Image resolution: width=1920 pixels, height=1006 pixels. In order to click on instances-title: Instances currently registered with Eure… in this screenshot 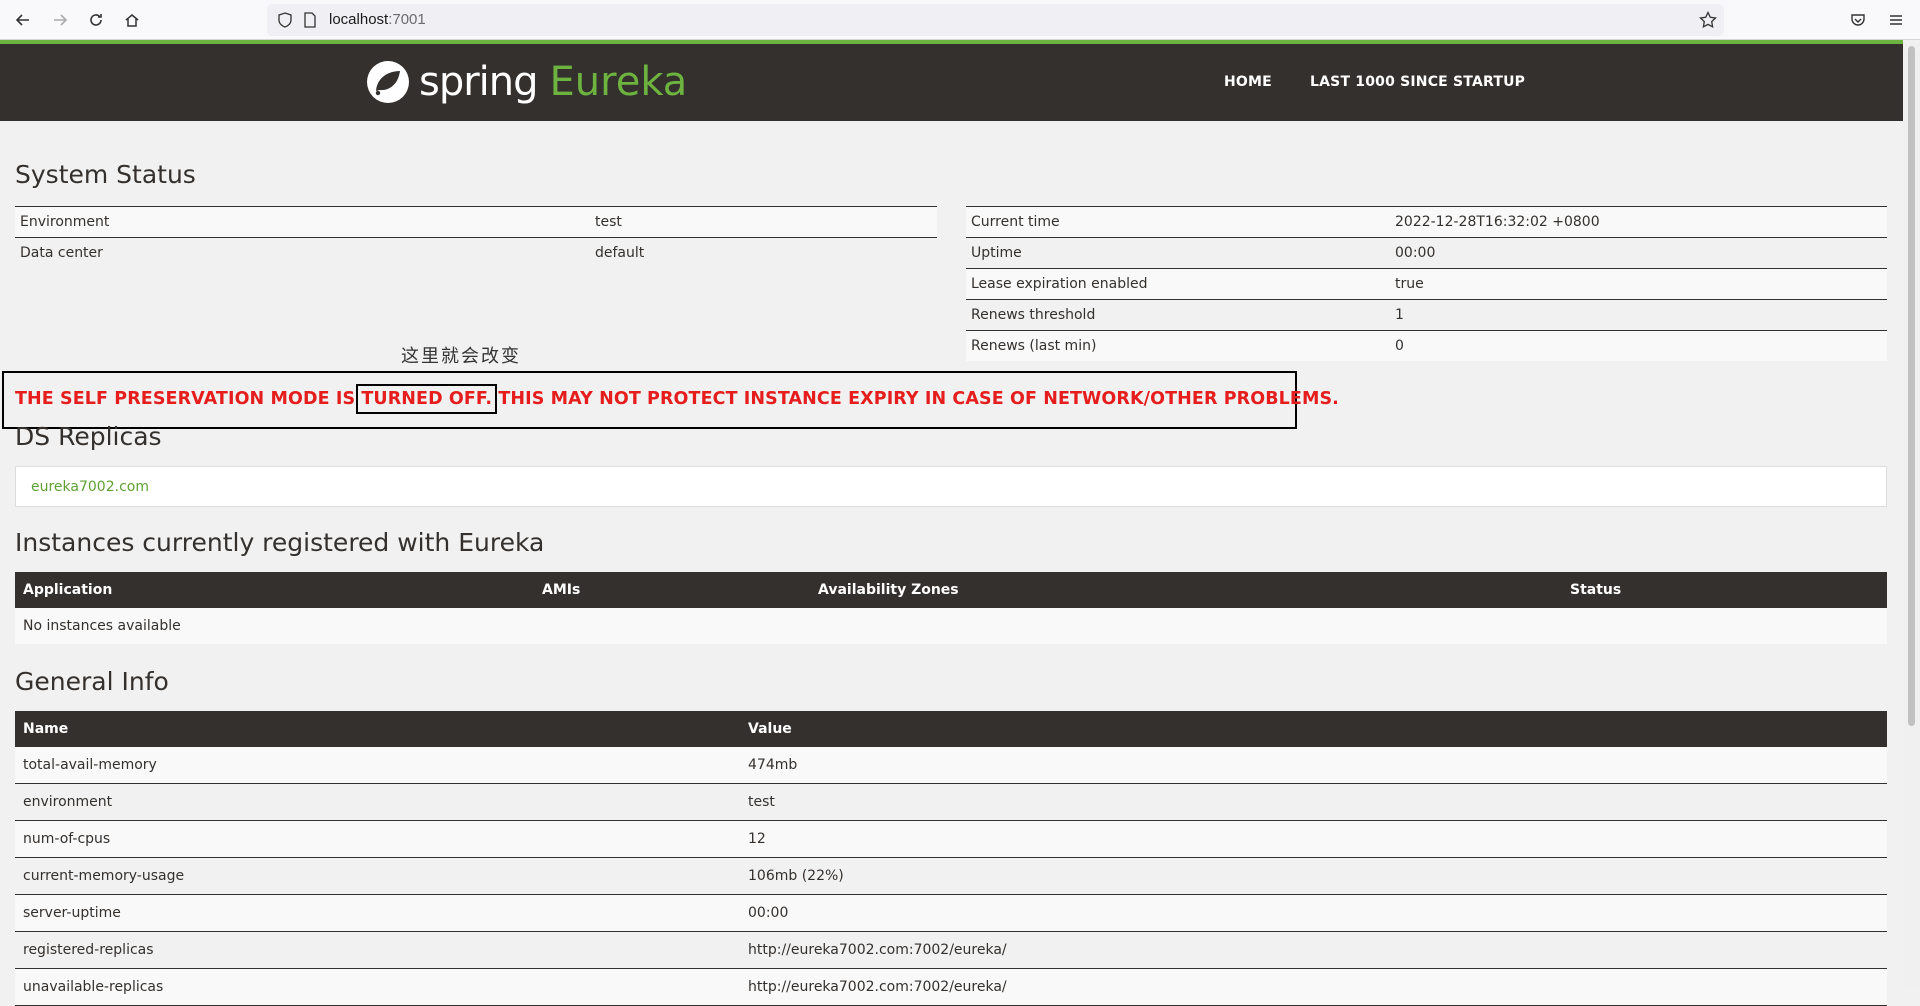, I will do `click(280, 542)`.